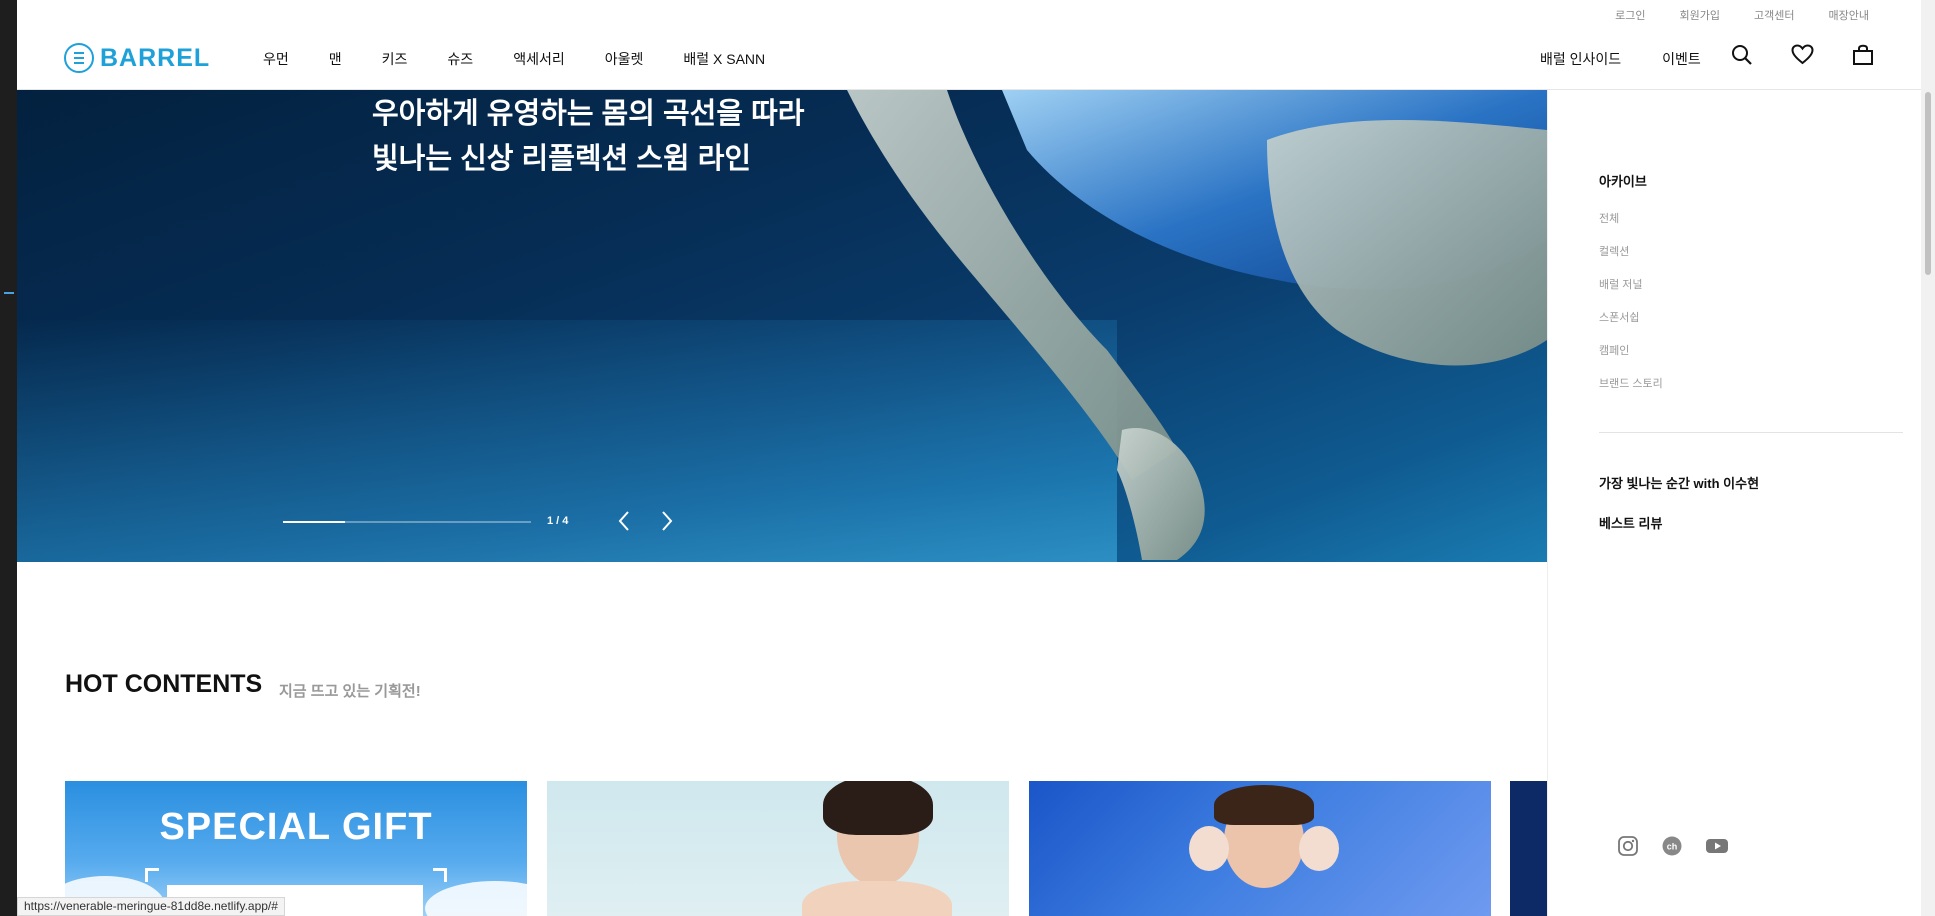 The image size is (1935, 916). Describe the element at coordinates (296, 827) in the screenshot. I see `special-gift-text: SPECIAL GIFT` at that location.